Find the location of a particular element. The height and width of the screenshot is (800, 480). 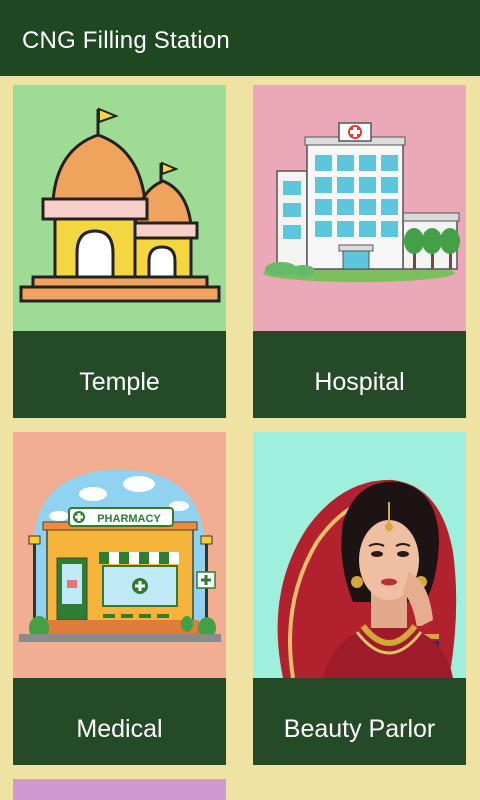

card-label-medical: Medical is located at coordinates (119, 729).